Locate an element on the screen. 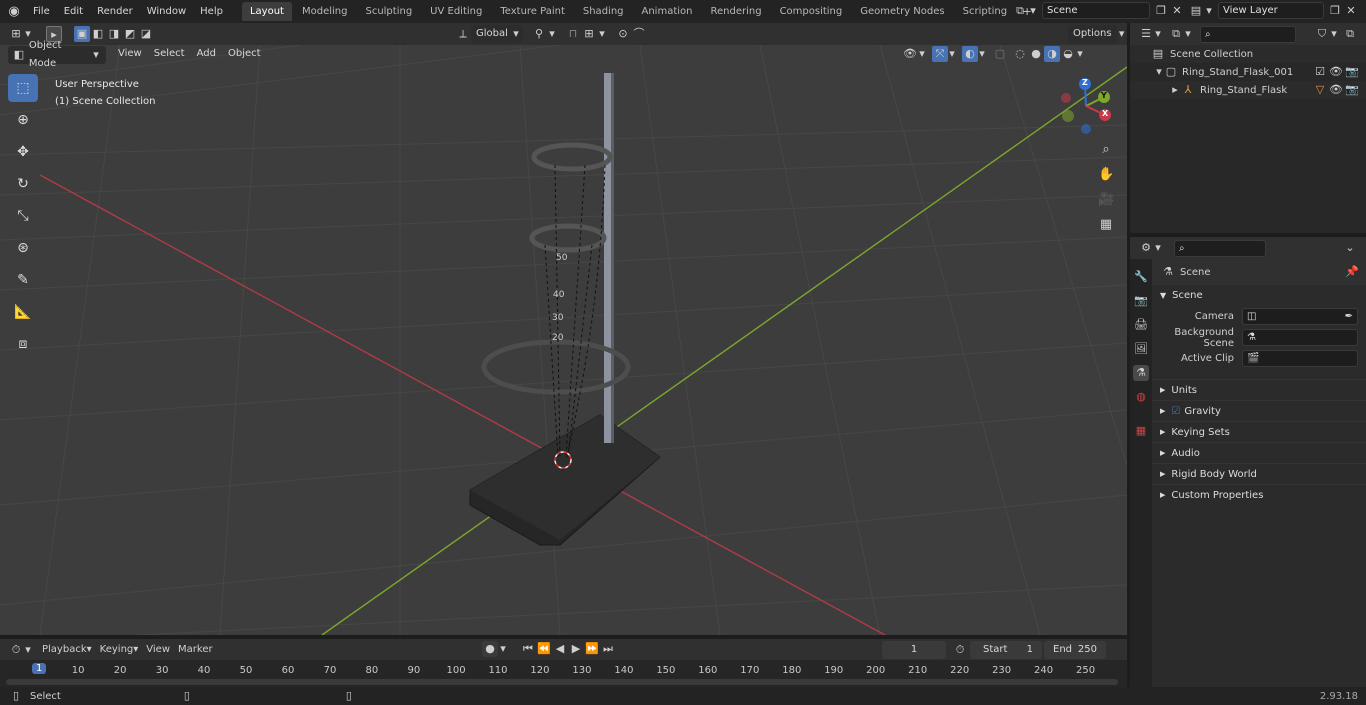  checkbox-icon: ☑ is located at coordinates (1320, 72).